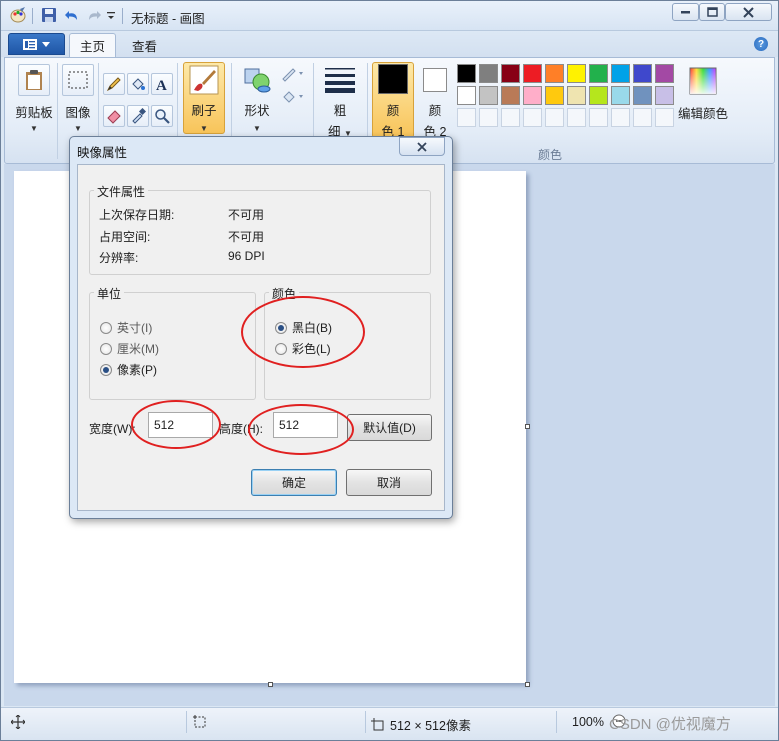  Describe the element at coordinates (294, 482) in the screenshot. I see `ok-button: 确定` at that location.